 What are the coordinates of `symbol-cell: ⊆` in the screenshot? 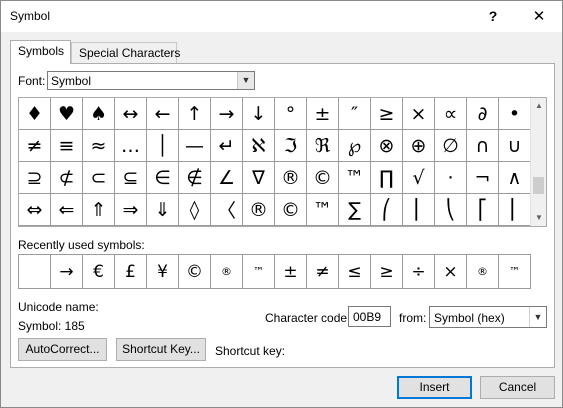 It's located at (131, 178).